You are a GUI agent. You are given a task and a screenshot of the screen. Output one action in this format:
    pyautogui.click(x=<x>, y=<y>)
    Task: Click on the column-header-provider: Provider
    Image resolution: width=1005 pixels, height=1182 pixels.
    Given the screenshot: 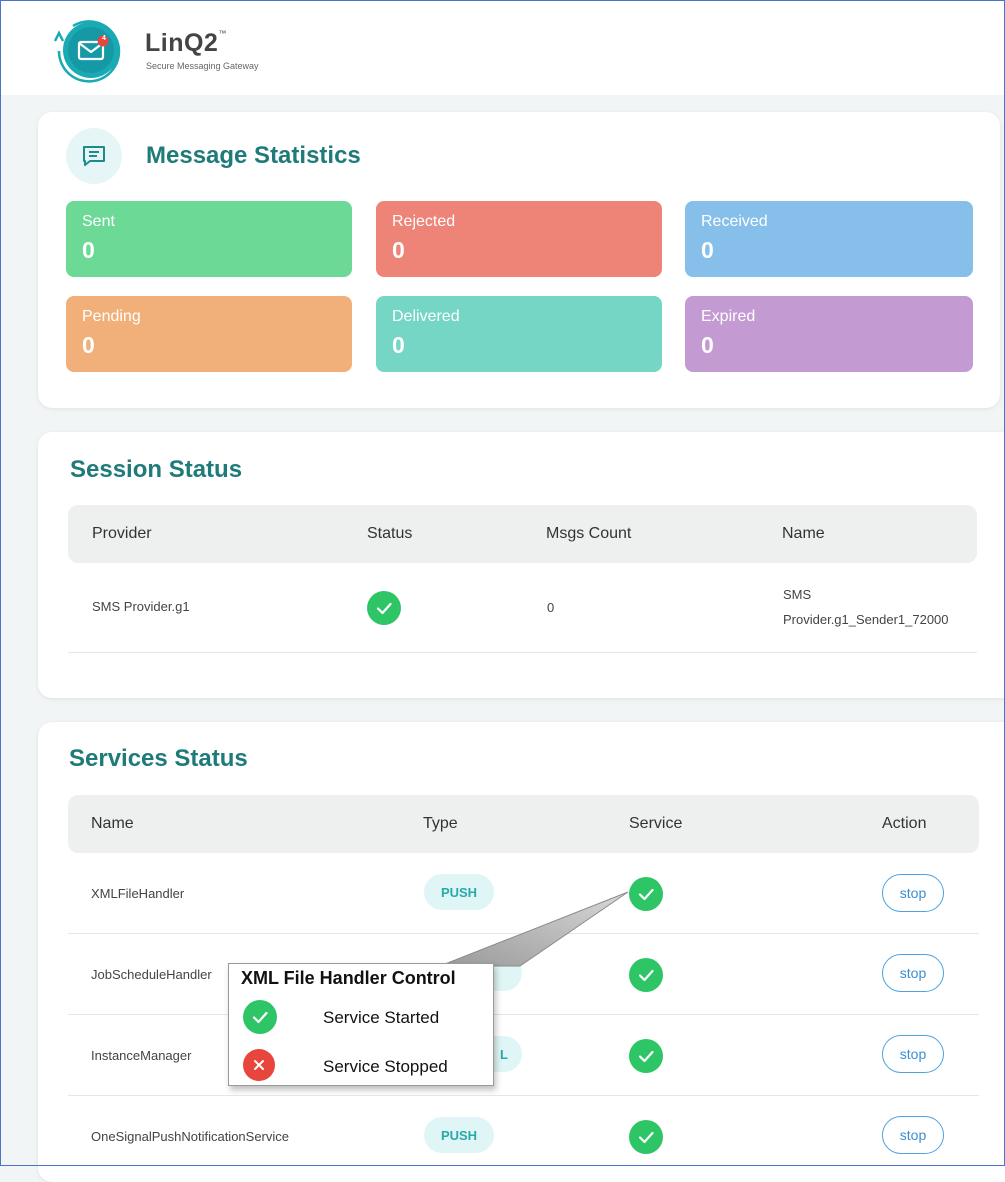 What is the action you would take?
    pyautogui.click(x=122, y=533)
    